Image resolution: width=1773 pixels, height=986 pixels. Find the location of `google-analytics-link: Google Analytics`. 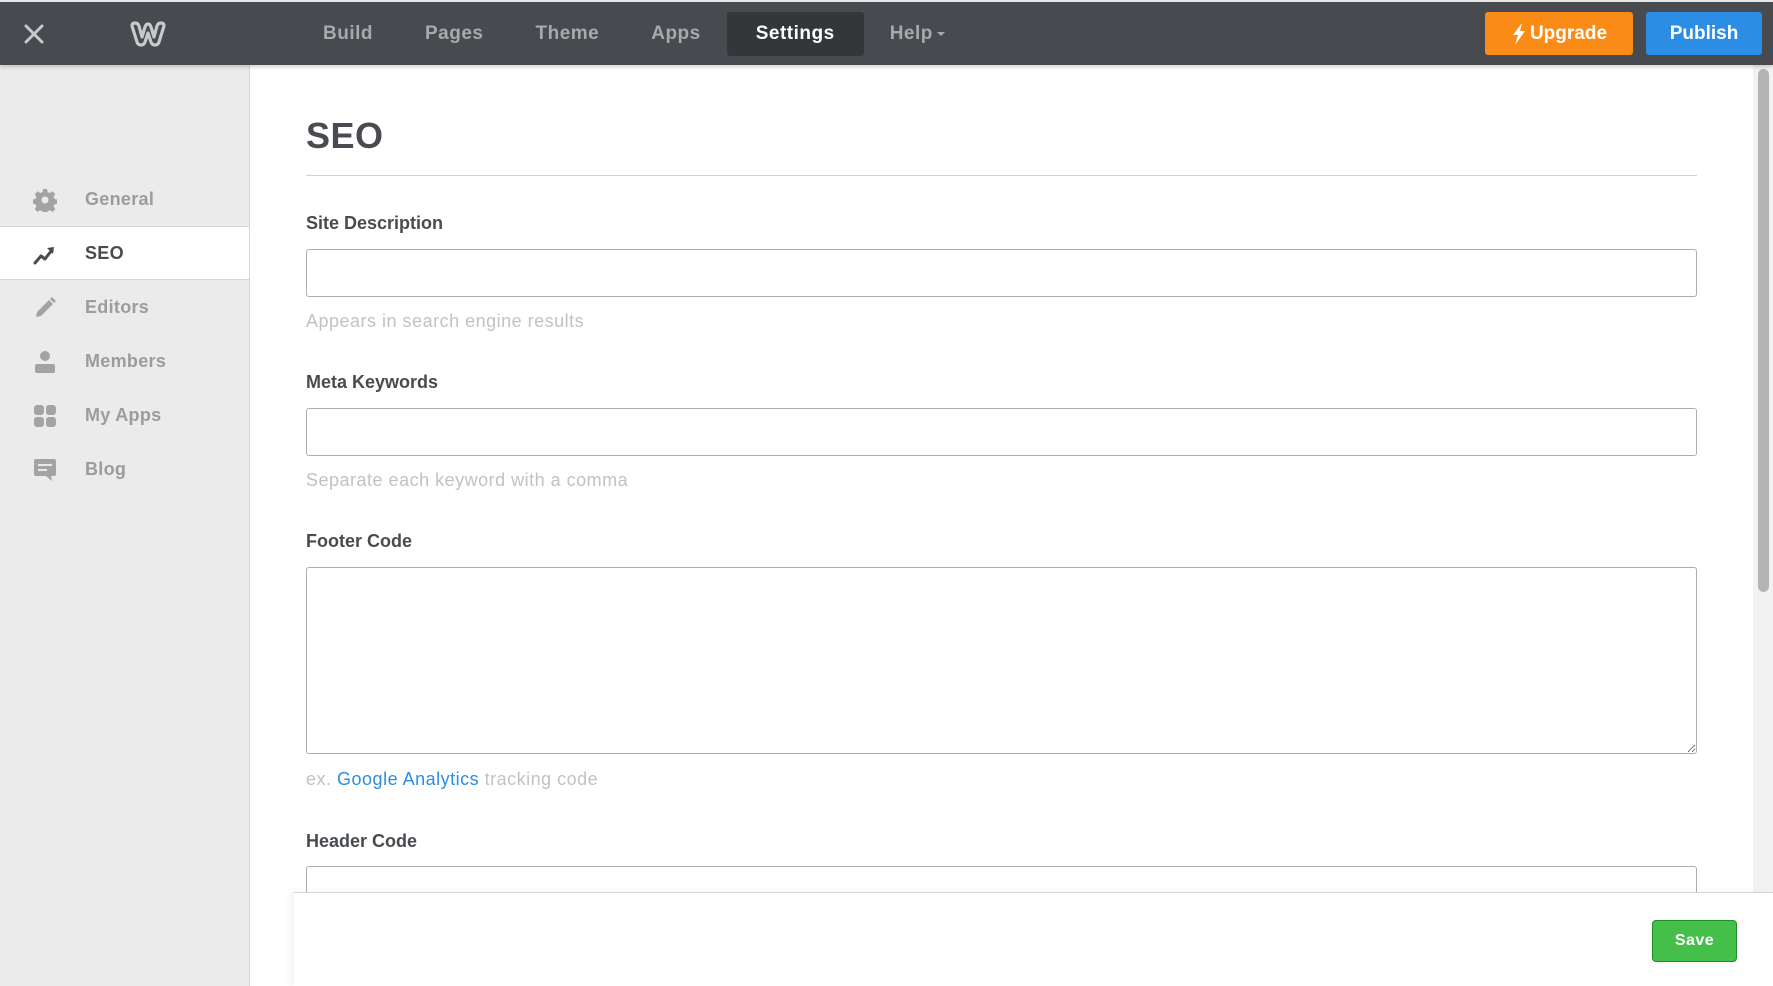

google-analytics-link: Google Analytics is located at coordinates (408, 779).